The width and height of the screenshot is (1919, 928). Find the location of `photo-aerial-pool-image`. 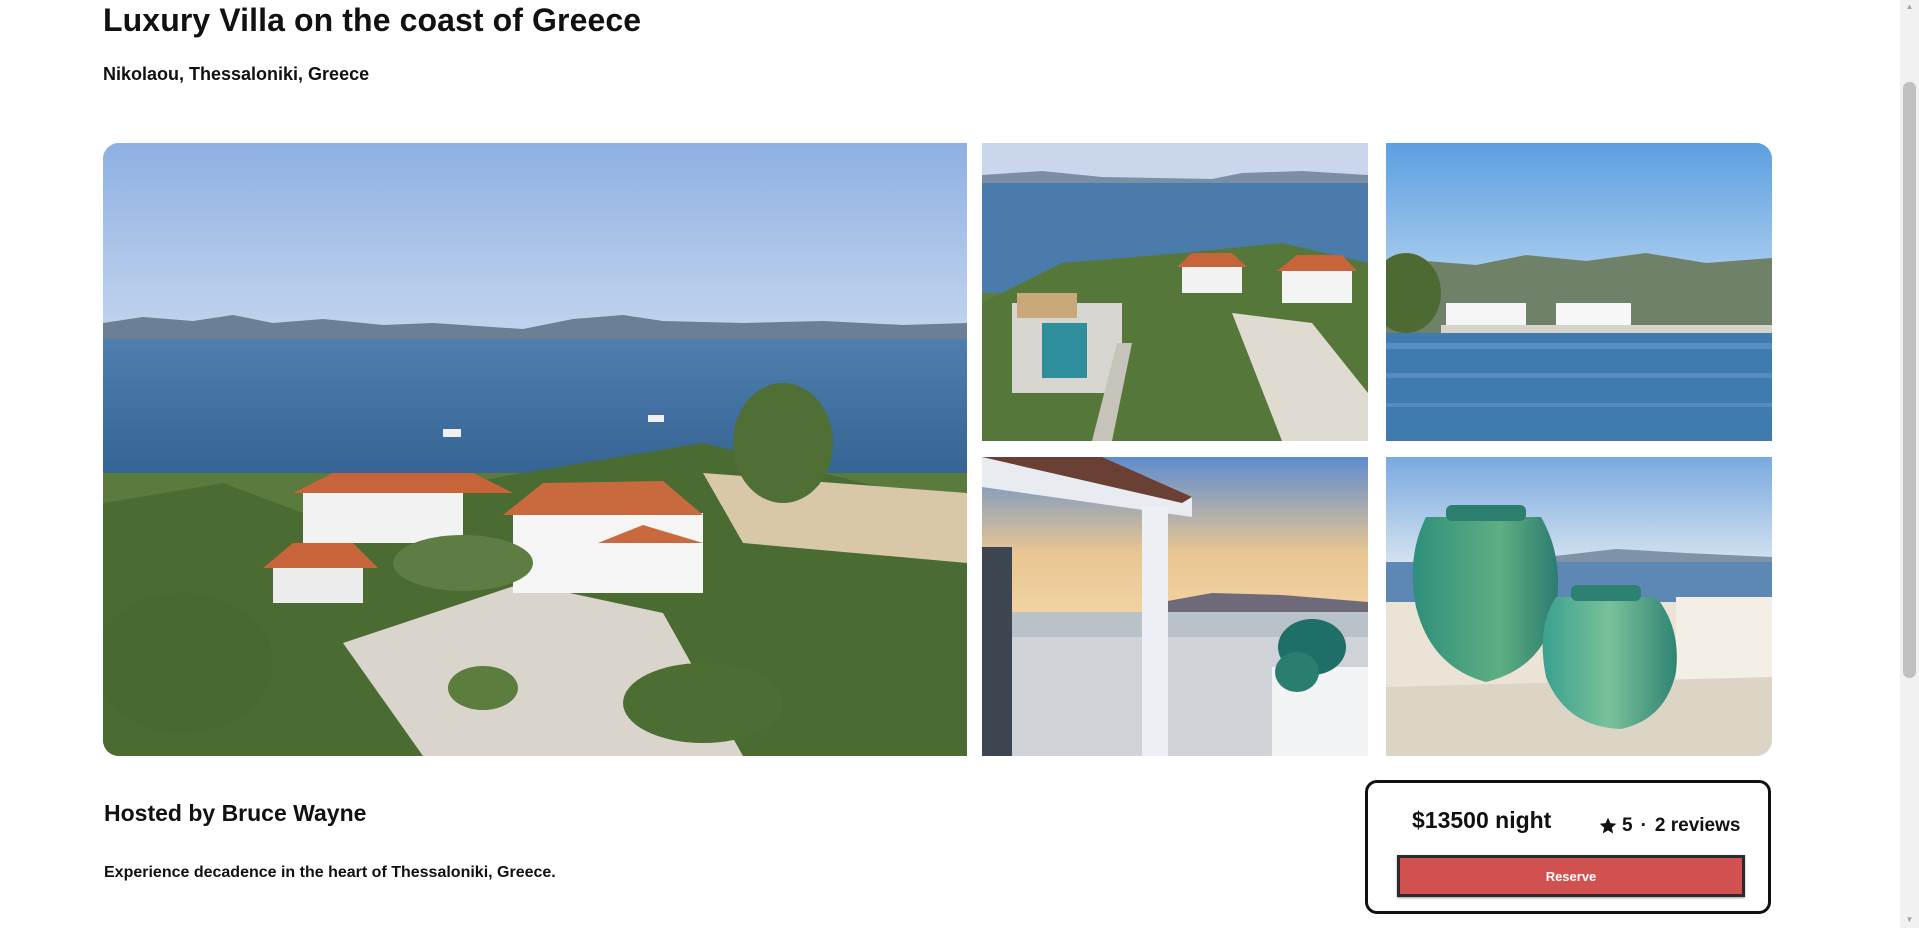

photo-aerial-pool-image is located at coordinates (1175, 292).